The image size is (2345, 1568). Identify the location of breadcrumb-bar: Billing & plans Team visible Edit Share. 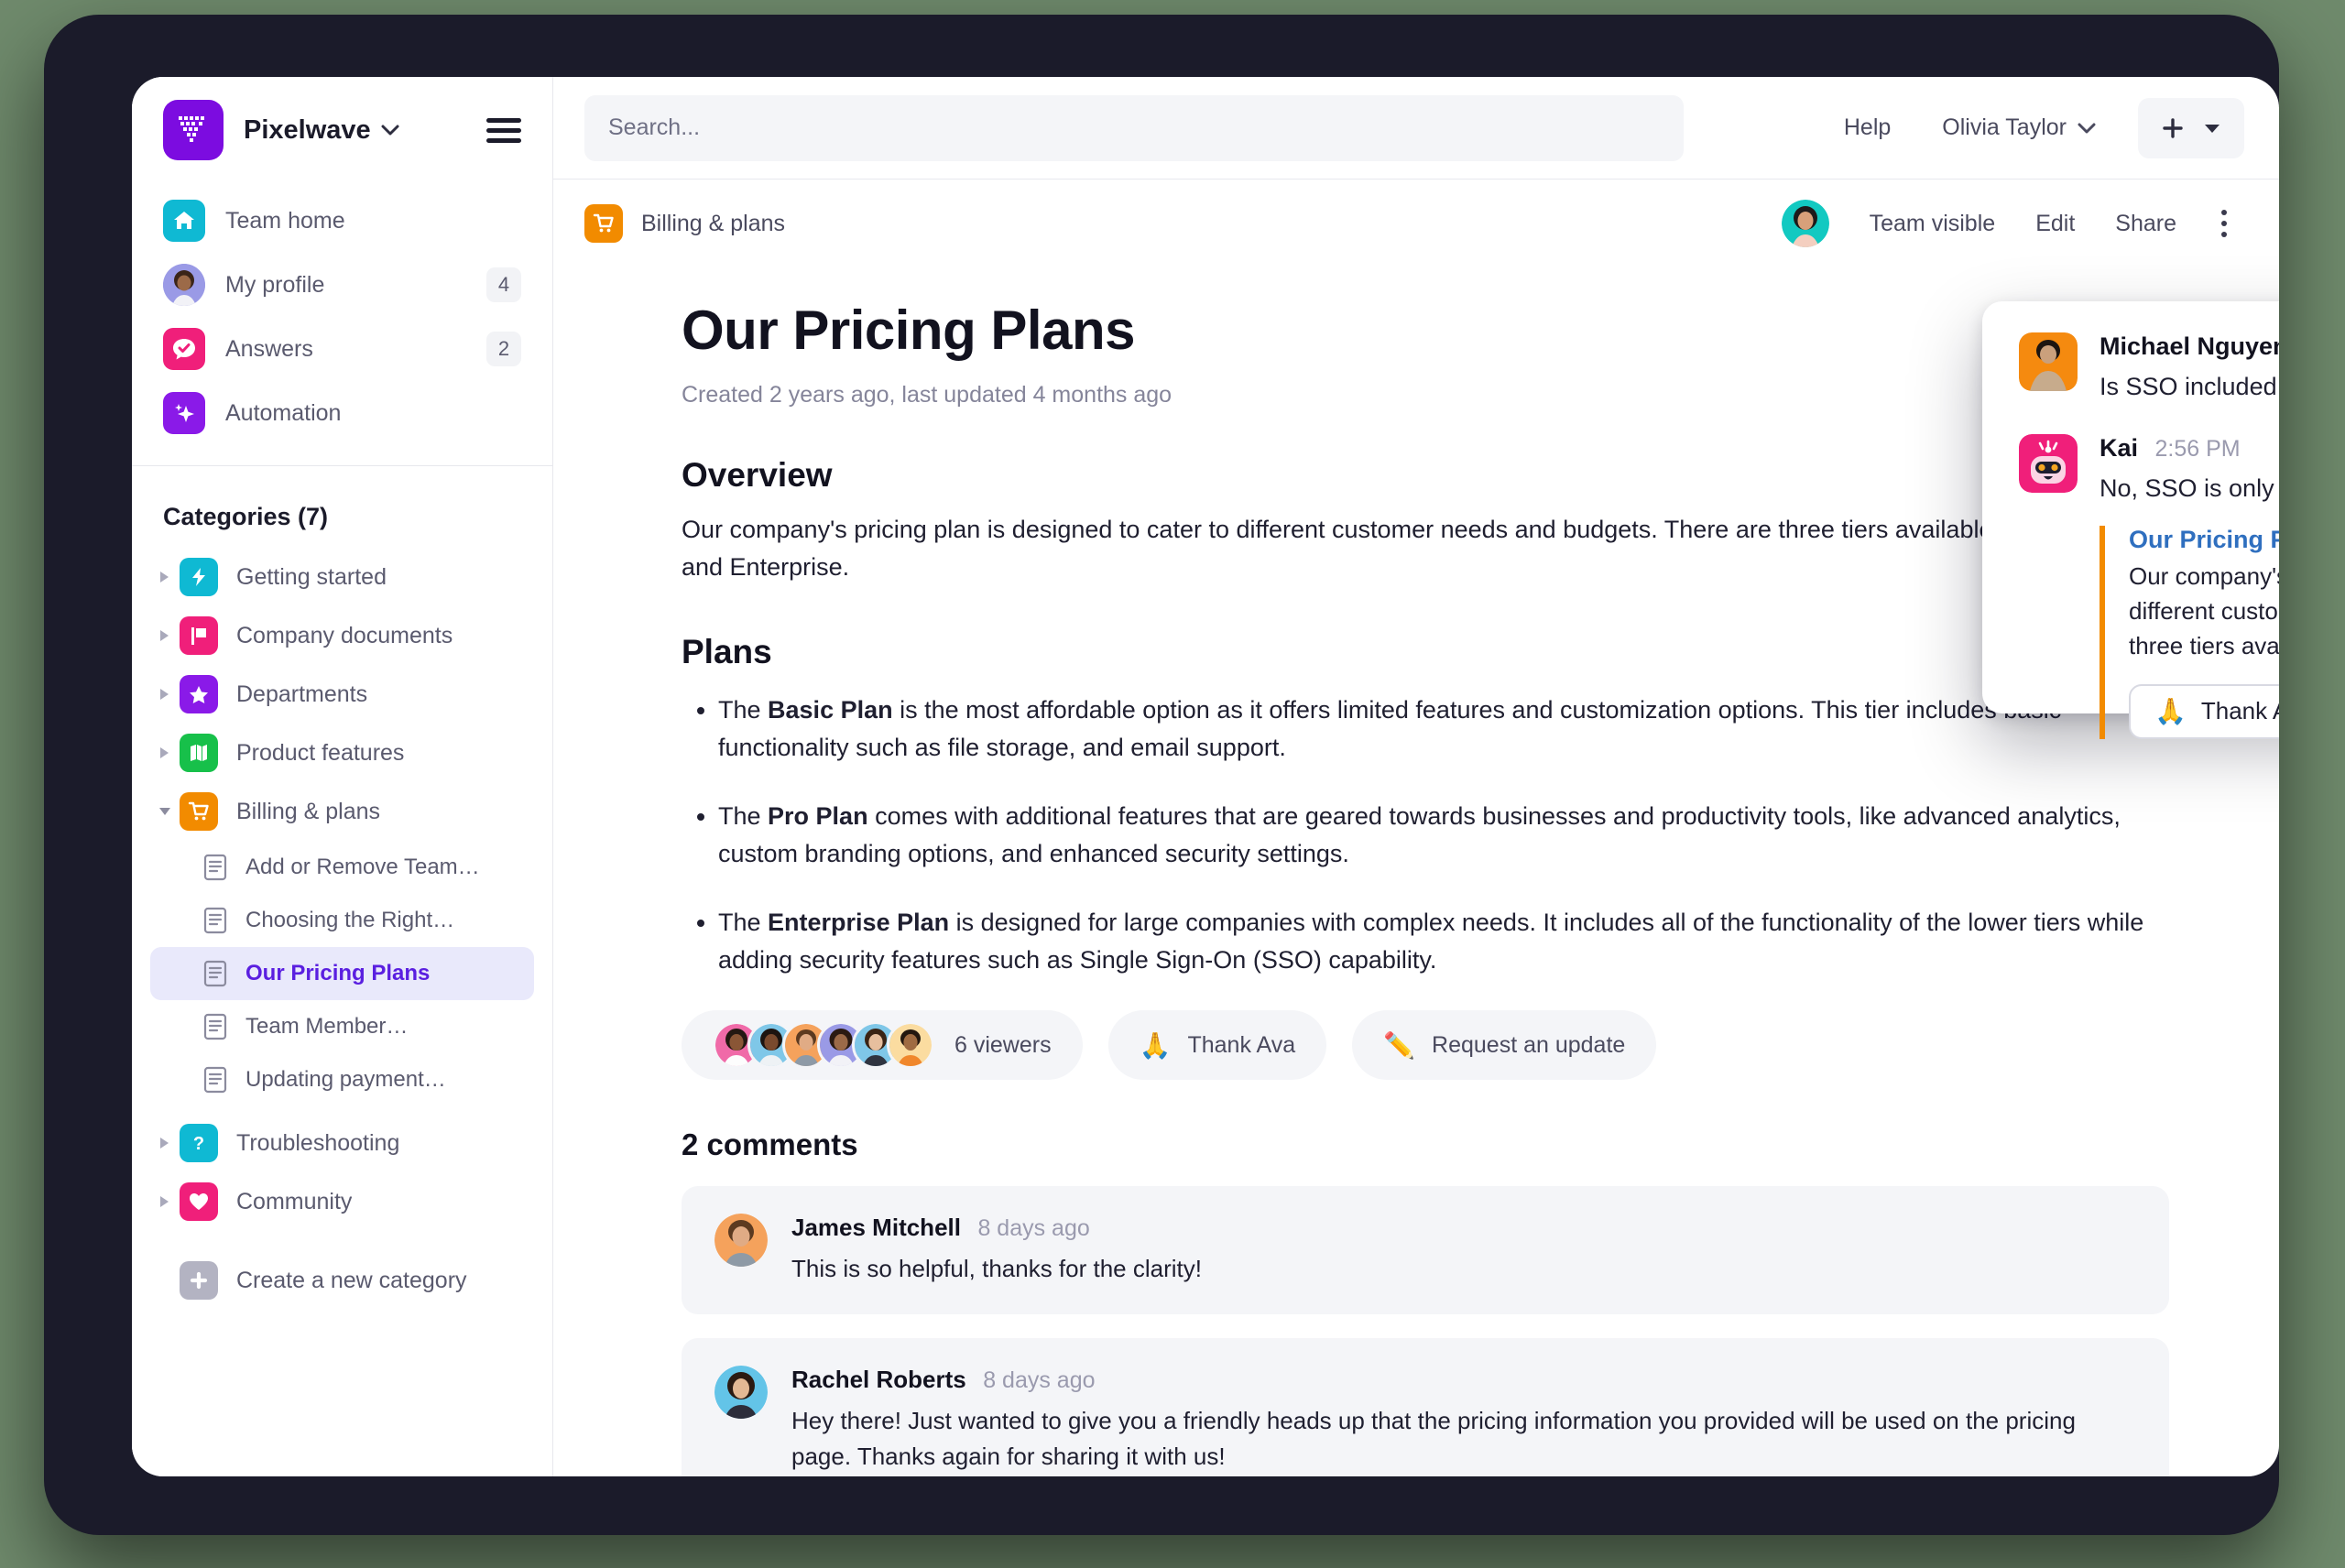
(1416, 223).